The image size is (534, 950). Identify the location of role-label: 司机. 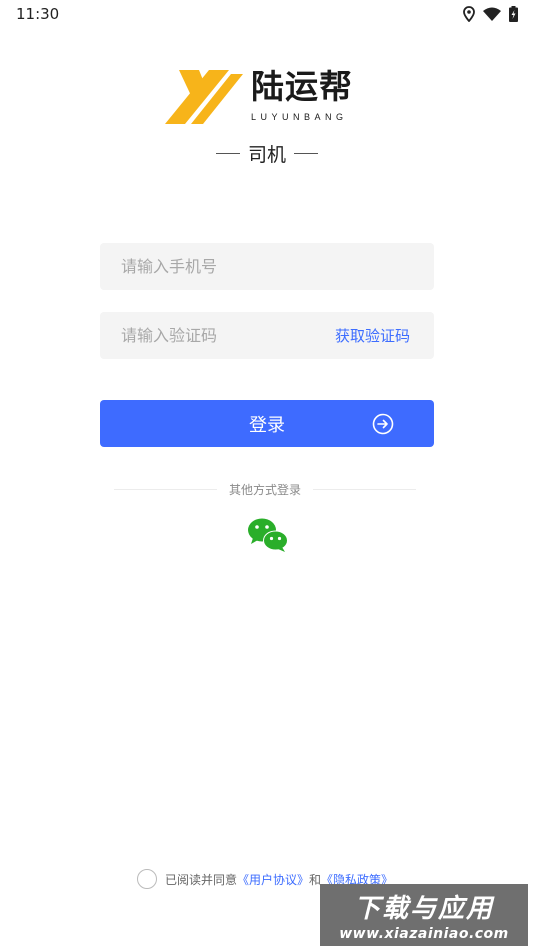
(266, 154).